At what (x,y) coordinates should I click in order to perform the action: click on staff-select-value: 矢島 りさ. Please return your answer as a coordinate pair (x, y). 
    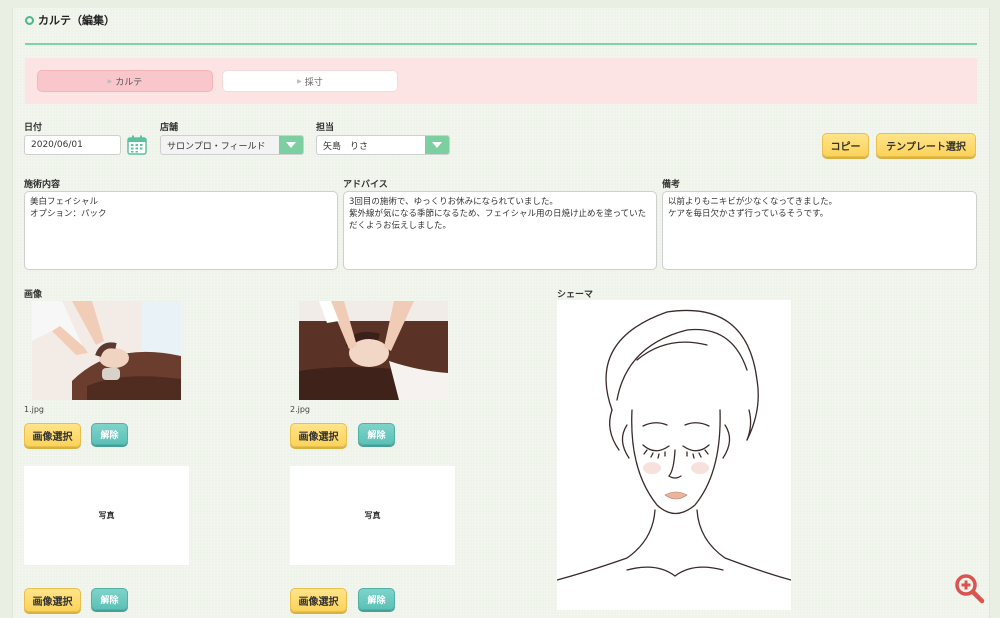
    Looking at the image, I should click on (346, 146).